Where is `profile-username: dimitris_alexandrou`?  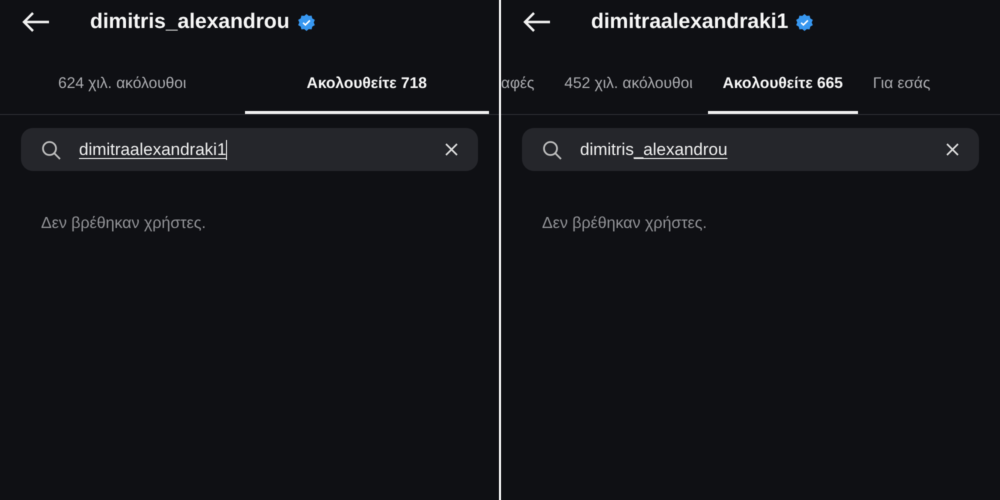 profile-username: dimitris_alexandrou is located at coordinates (190, 22).